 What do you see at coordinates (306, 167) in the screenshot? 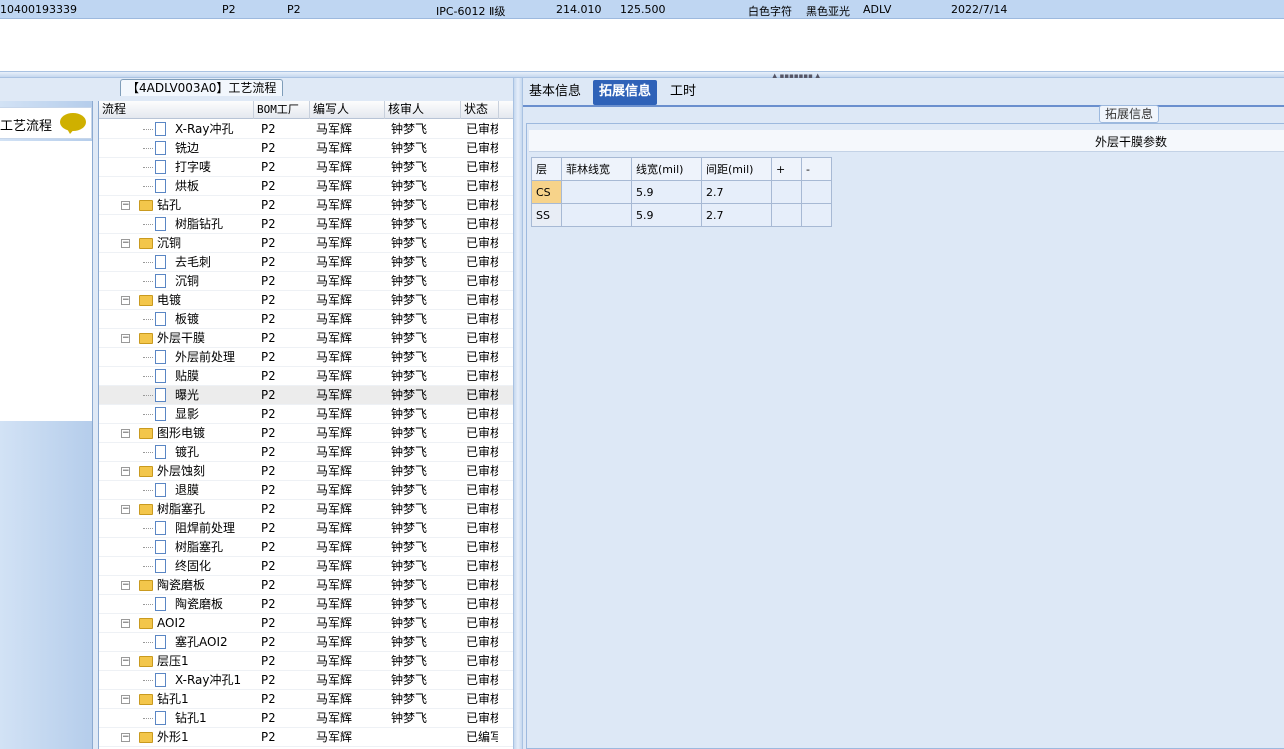
I see `tree-row: 打字唛 P2 马军辉 钟梦飞 已审核` at bounding box center [306, 167].